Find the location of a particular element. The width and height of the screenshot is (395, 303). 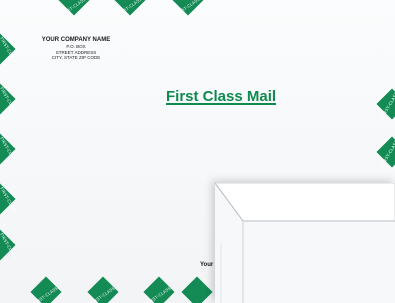

company-name: YOUR COMPANY NAME is located at coordinates (76, 40).